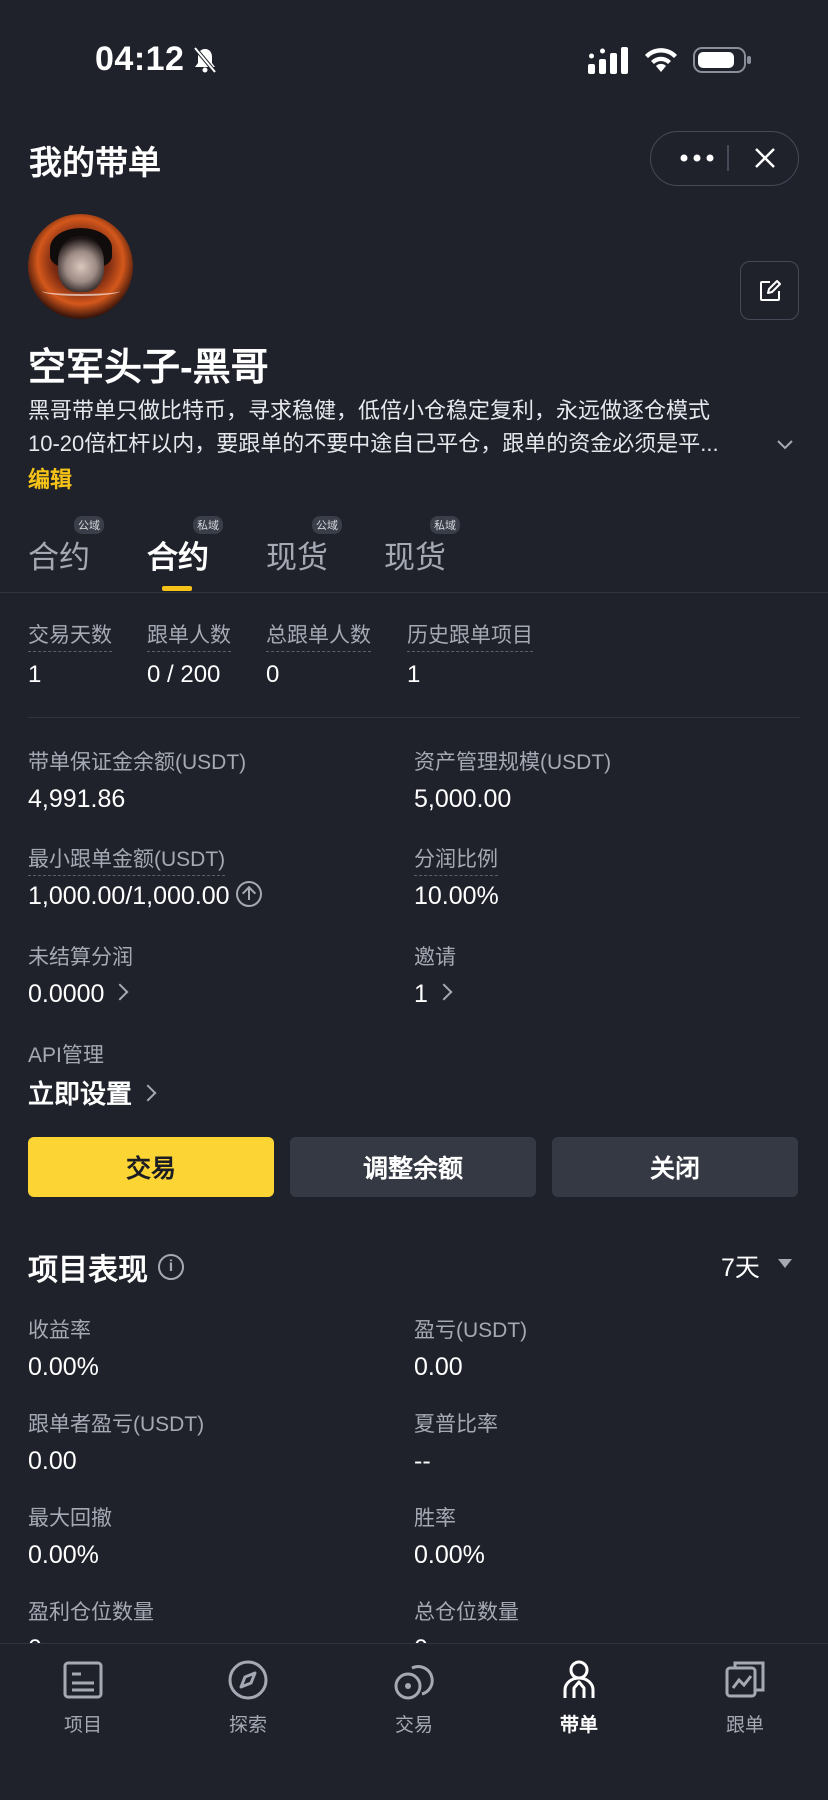 This screenshot has height=1800, width=828. What do you see at coordinates (513, 762) in the screenshot?
I see `aum-label: 资产管理规模(USDT)` at bounding box center [513, 762].